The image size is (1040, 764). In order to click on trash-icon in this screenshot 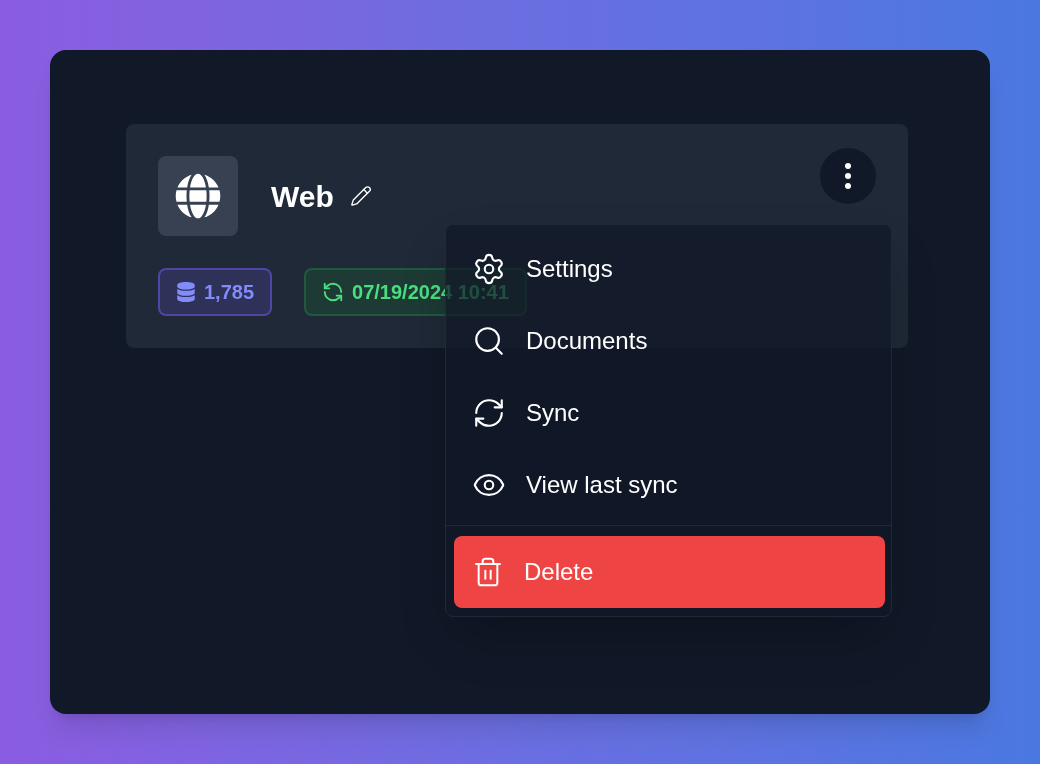, I will do `click(488, 572)`.